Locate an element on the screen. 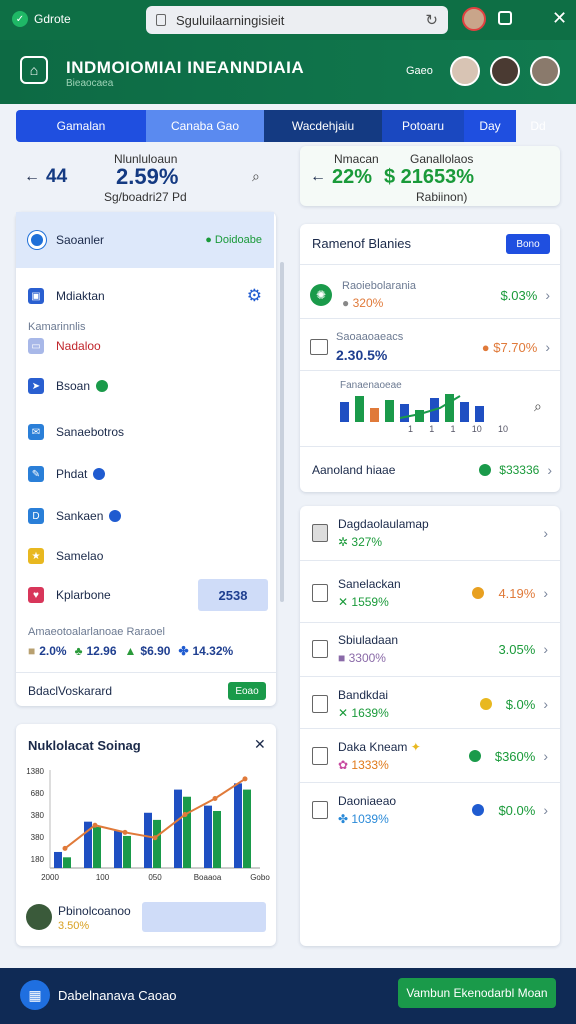 This screenshot has height=1024, width=576. list-item: Sbiuladaan ■ 3300% 3.05% › is located at coordinates (430, 649).